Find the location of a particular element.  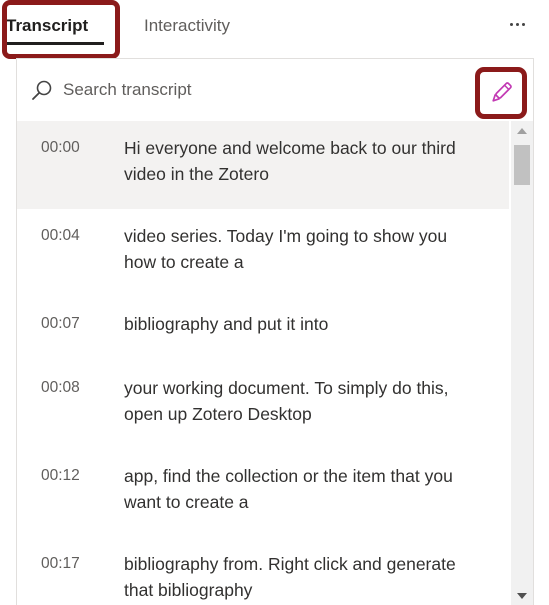

timestamp: 00:00 is located at coordinates (60, 148).